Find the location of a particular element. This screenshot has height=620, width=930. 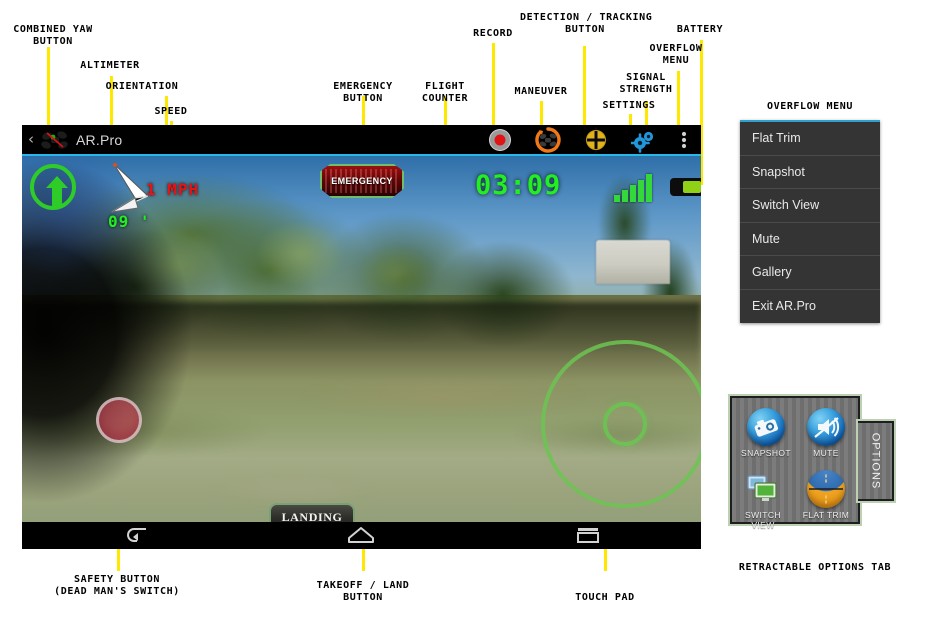

landing-label: LANDING is located at coordinates (312, 516).